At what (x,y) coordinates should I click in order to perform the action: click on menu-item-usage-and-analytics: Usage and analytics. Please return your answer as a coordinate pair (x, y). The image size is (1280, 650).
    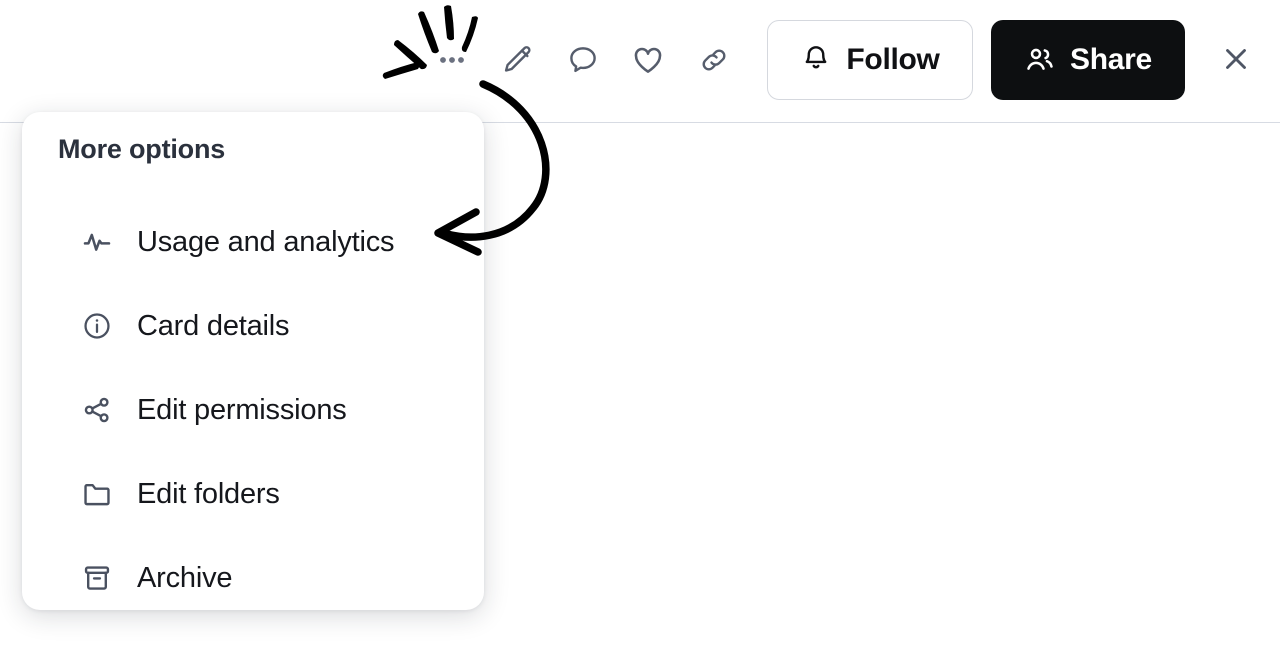
    Looking at the image, I should click on (253, 242).